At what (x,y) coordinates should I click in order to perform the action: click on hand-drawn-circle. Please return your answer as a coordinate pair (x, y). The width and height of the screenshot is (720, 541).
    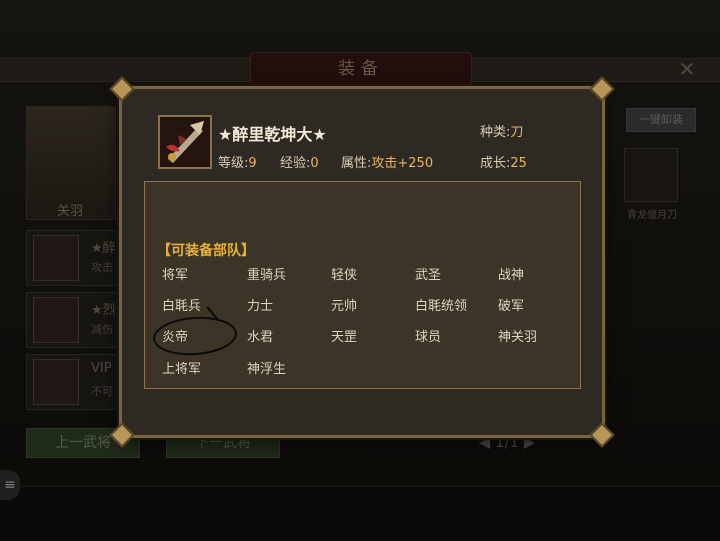
    Looking at the image, I should click on (195, 336).